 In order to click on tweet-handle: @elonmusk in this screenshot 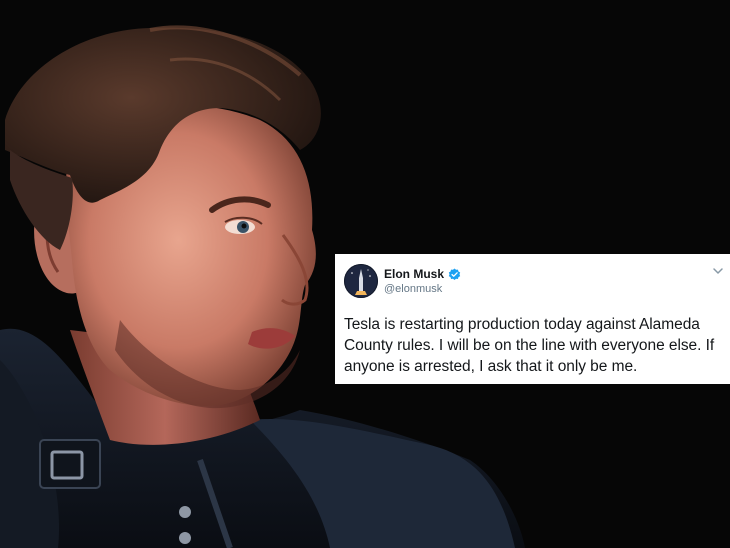, I will do `click(413, 289)`.